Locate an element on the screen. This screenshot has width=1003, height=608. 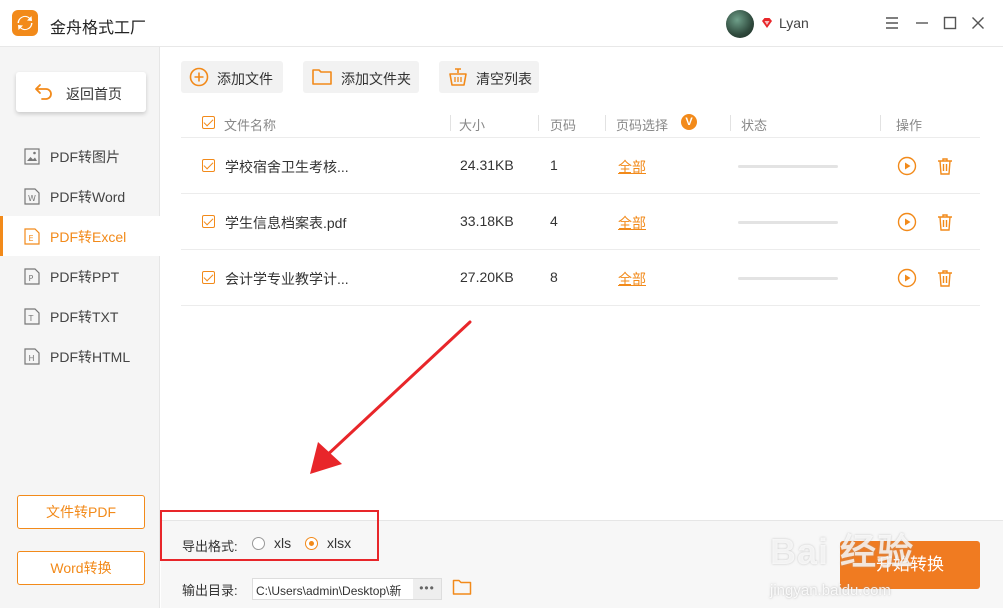
add-file-label: 添加文件 is located at coordinates (245, 79).